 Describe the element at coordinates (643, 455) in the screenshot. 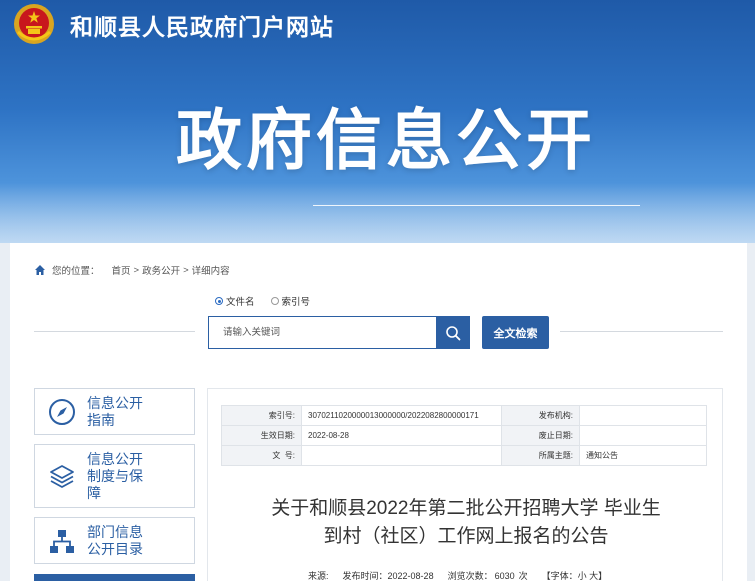

I see `topic-value: 通知公告` at that location.